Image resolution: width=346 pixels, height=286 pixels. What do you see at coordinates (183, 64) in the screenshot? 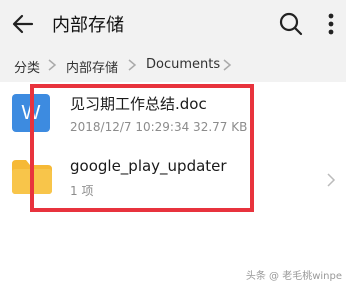
I see `breadcrumb-item-documents: Documents` at bounding box center [183, 64].